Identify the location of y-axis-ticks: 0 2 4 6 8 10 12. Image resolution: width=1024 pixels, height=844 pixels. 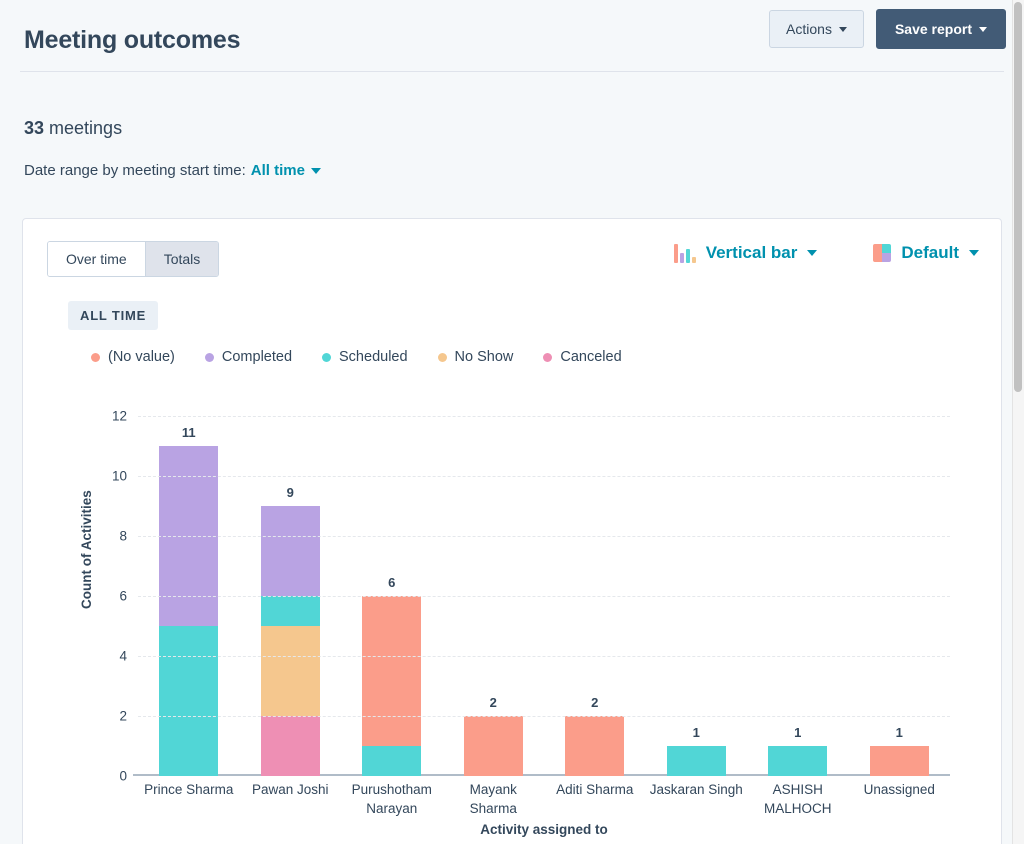
(114, 596).